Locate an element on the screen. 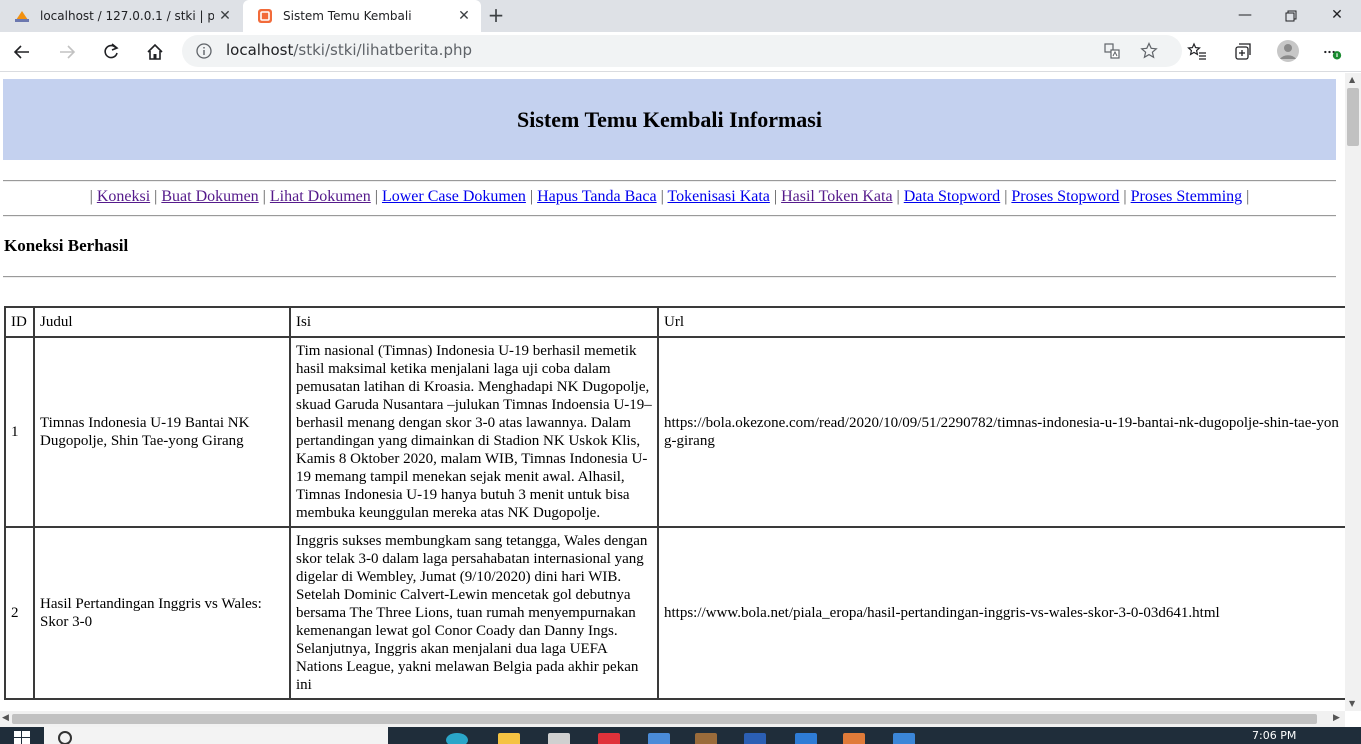  page-title: Sistem Temu Kembali Informasi is located at coordinates (669, 119).